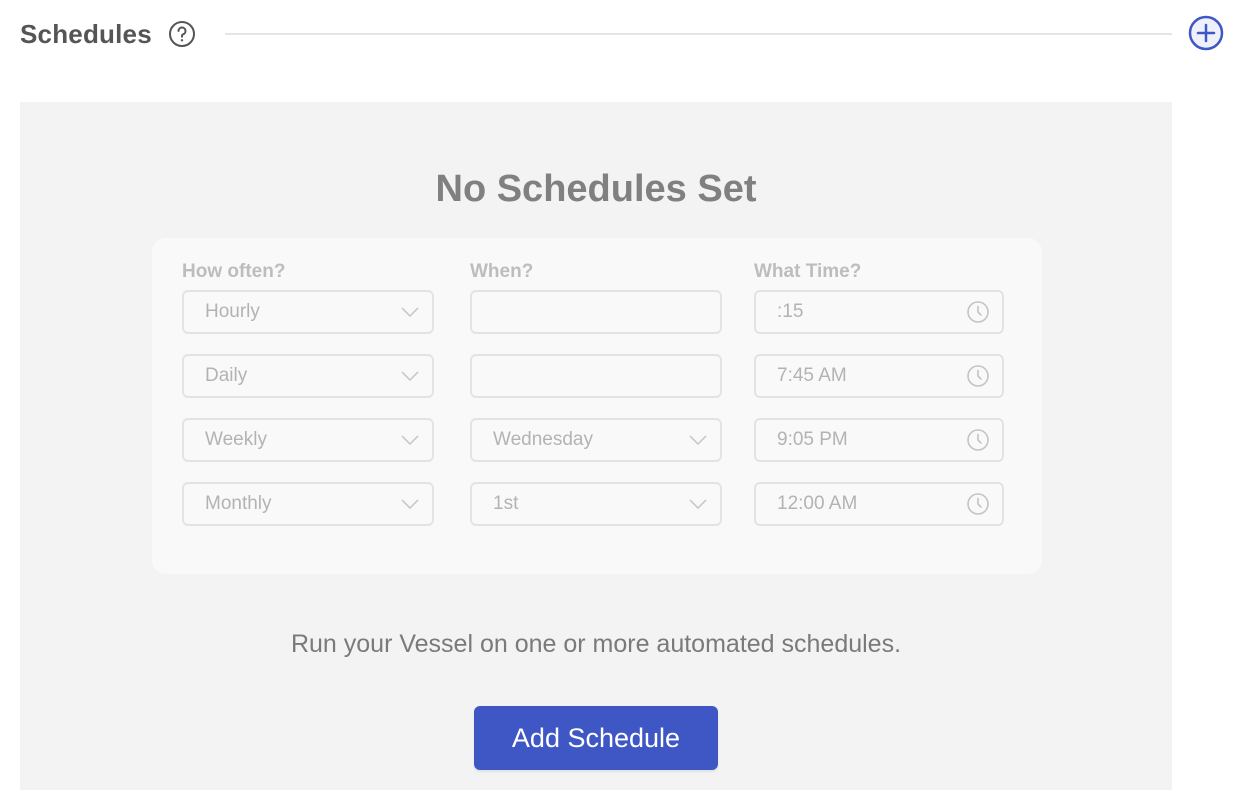 This screenshot has height=808, width=1234. Describe the element at coordinates (502, 271) in the screenshot. I see `column-label: When?` at that location.